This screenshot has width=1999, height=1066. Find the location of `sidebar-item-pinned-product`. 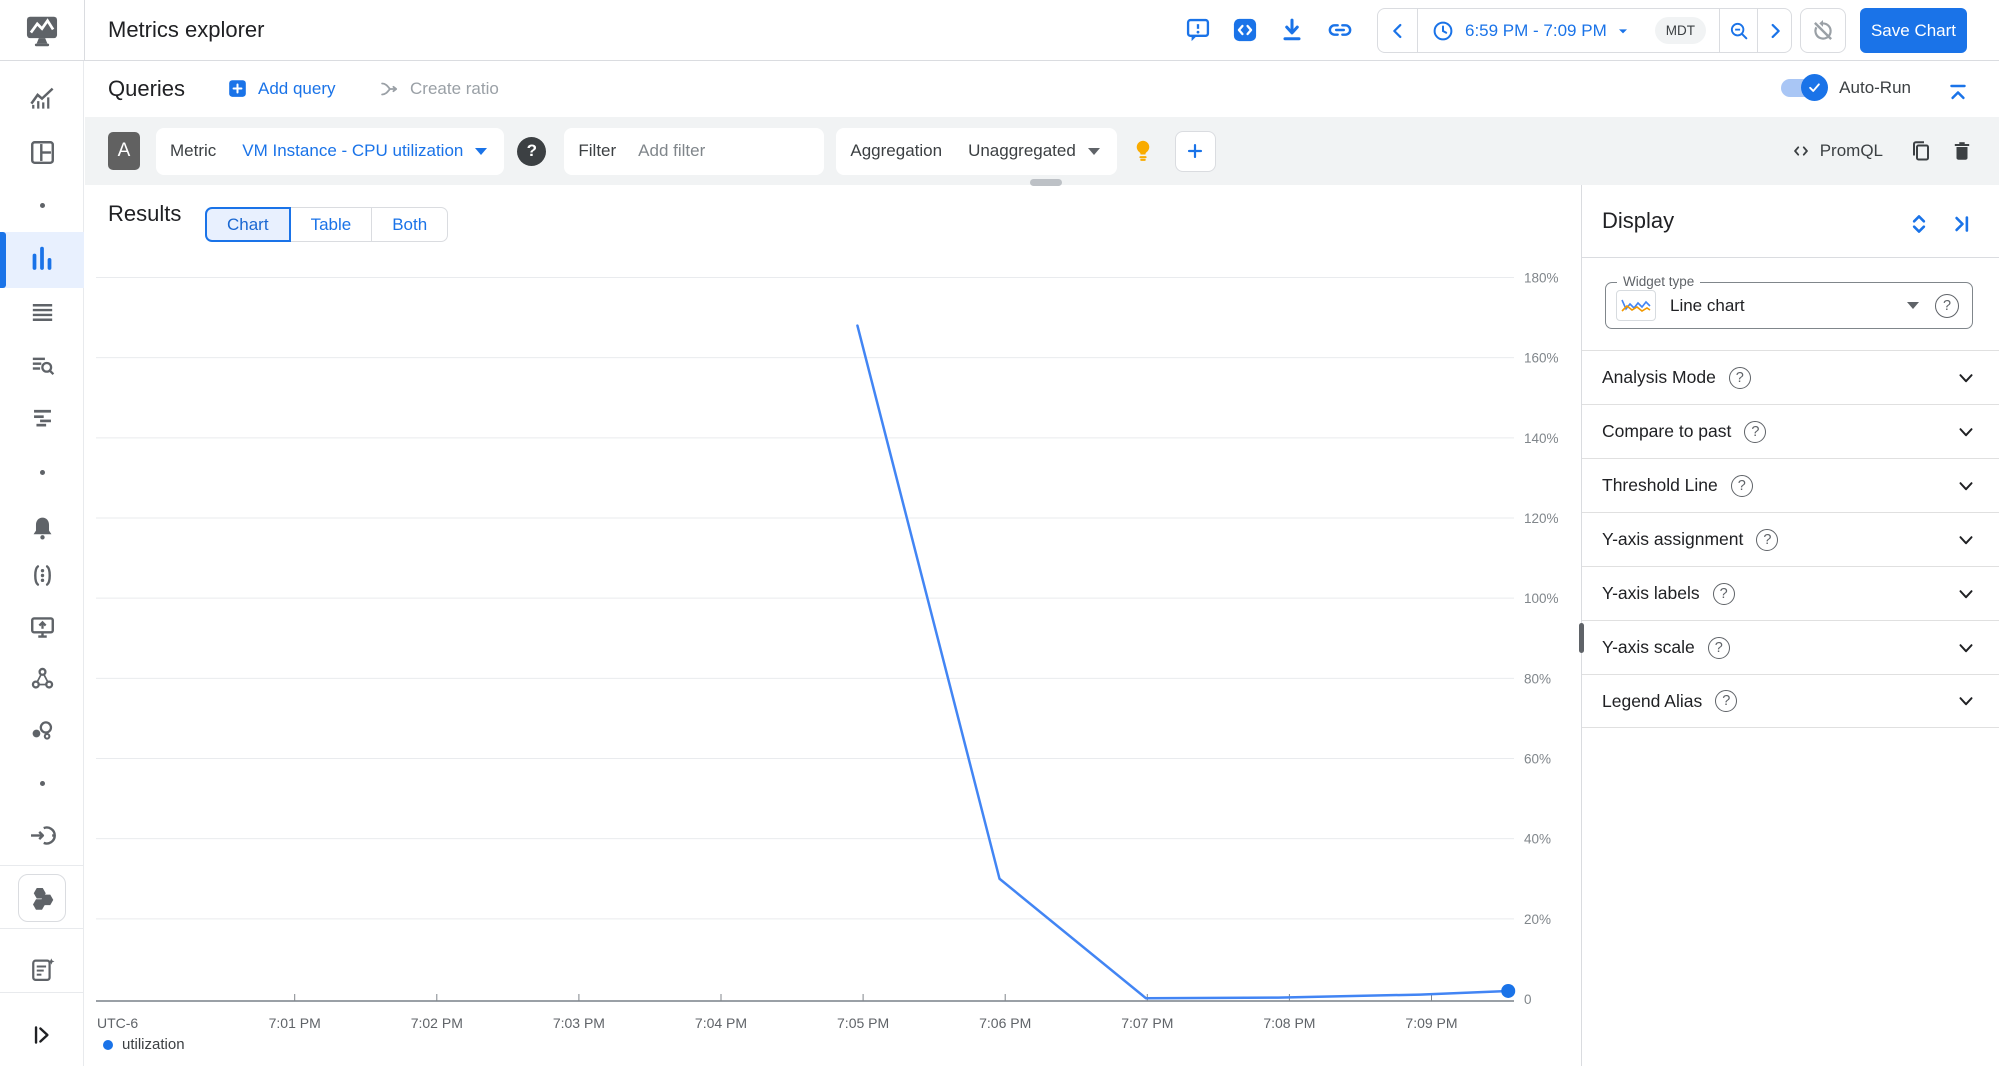

sidebar-item-pinned-product is located at coordinates (42, 898).